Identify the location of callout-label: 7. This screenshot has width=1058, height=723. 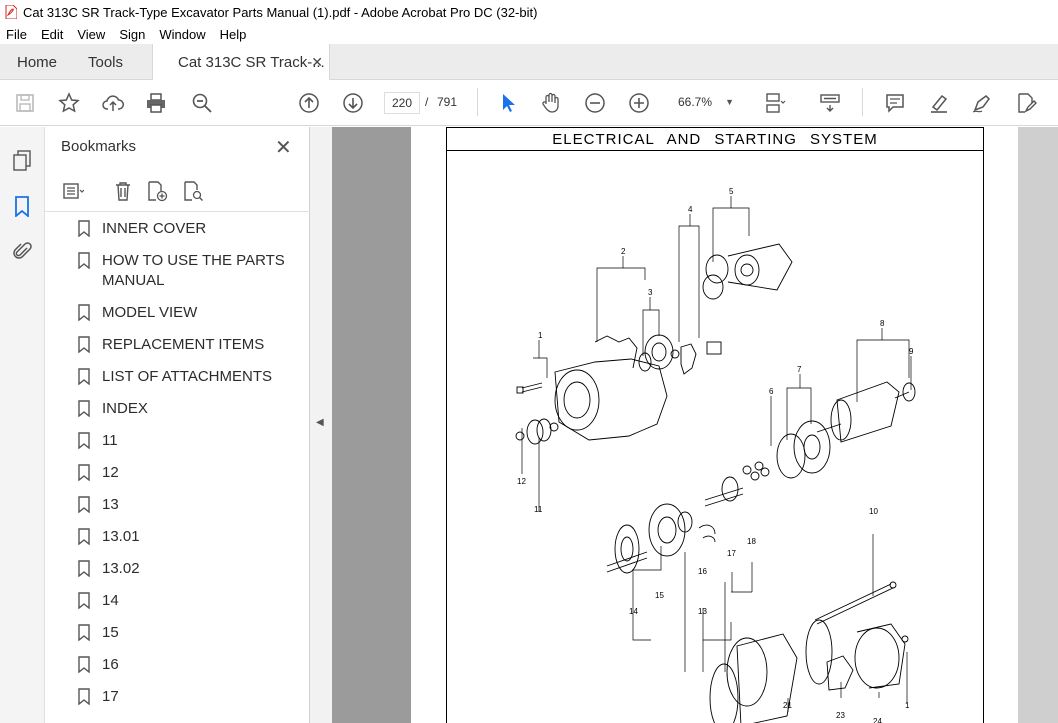
(799, 369).